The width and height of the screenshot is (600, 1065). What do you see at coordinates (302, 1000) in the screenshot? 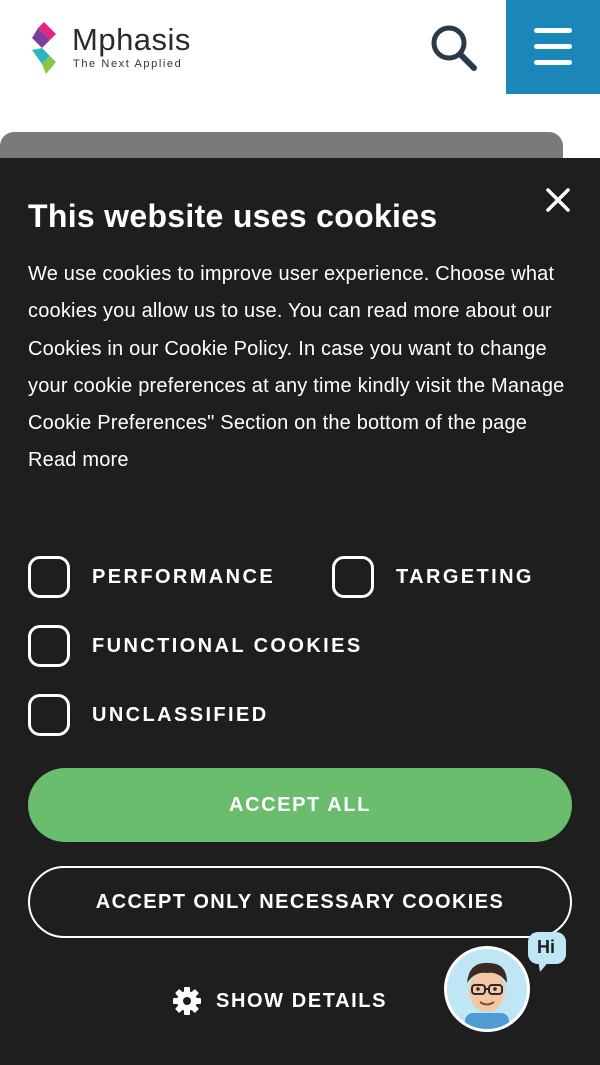
I see `show-details-label: SHOW DETAILS` at bounding box center [302, 1000].